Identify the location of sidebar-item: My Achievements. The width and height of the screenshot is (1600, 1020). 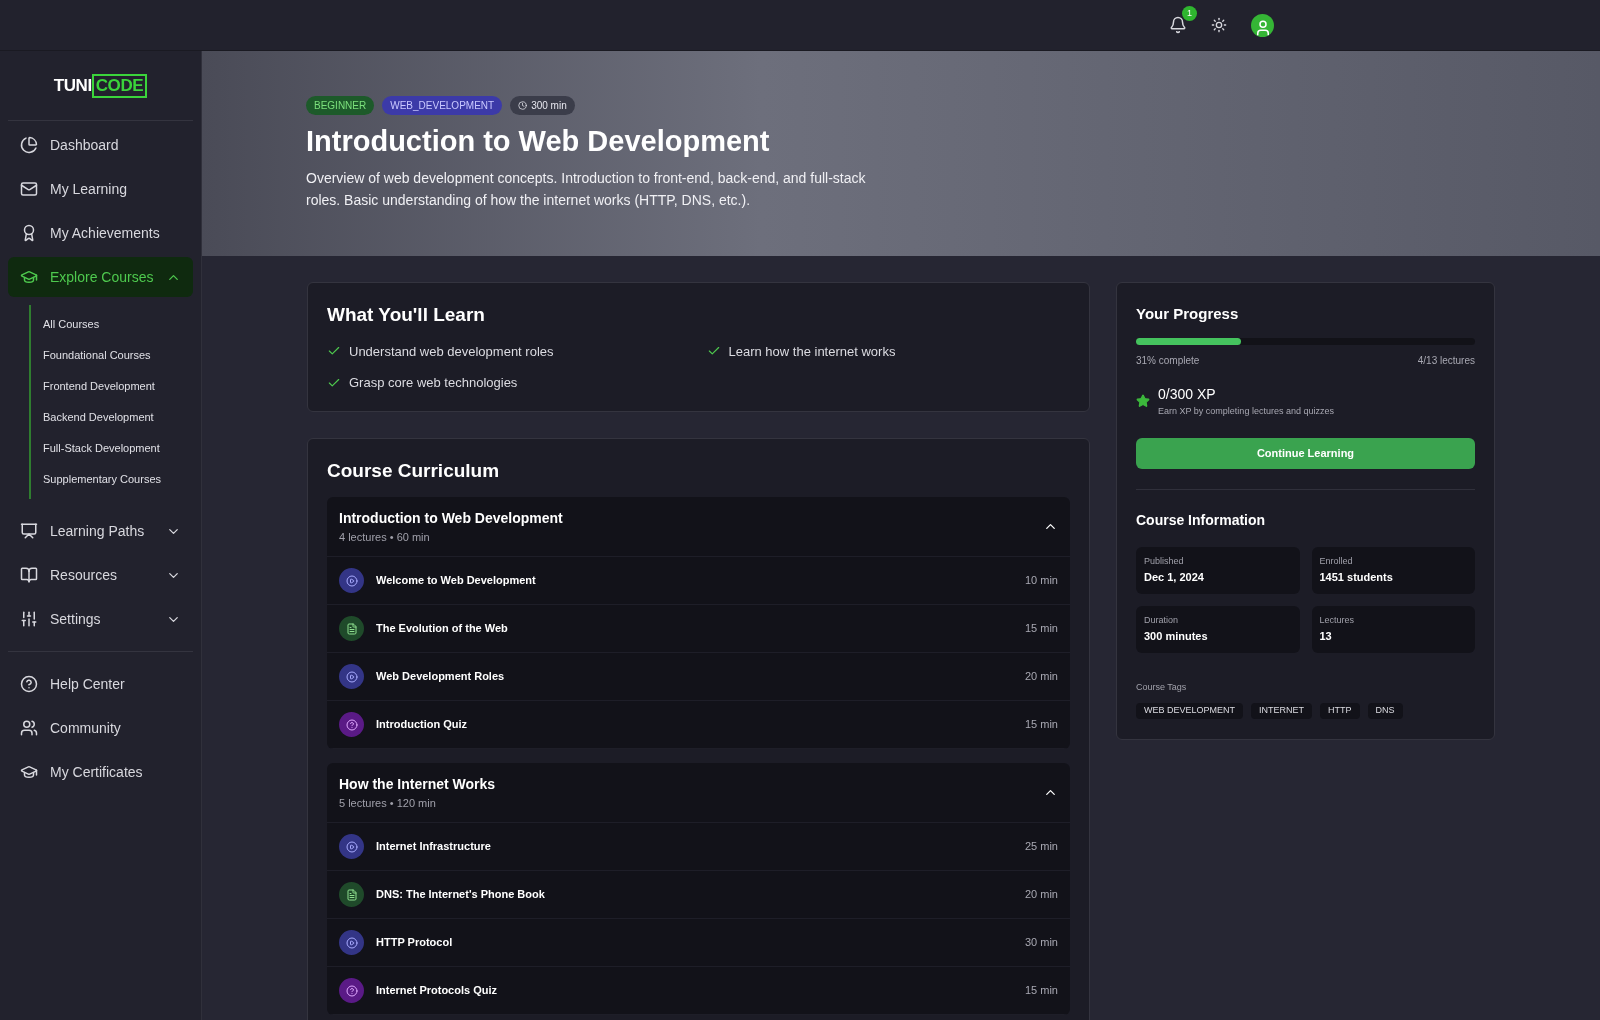
(100, 233).